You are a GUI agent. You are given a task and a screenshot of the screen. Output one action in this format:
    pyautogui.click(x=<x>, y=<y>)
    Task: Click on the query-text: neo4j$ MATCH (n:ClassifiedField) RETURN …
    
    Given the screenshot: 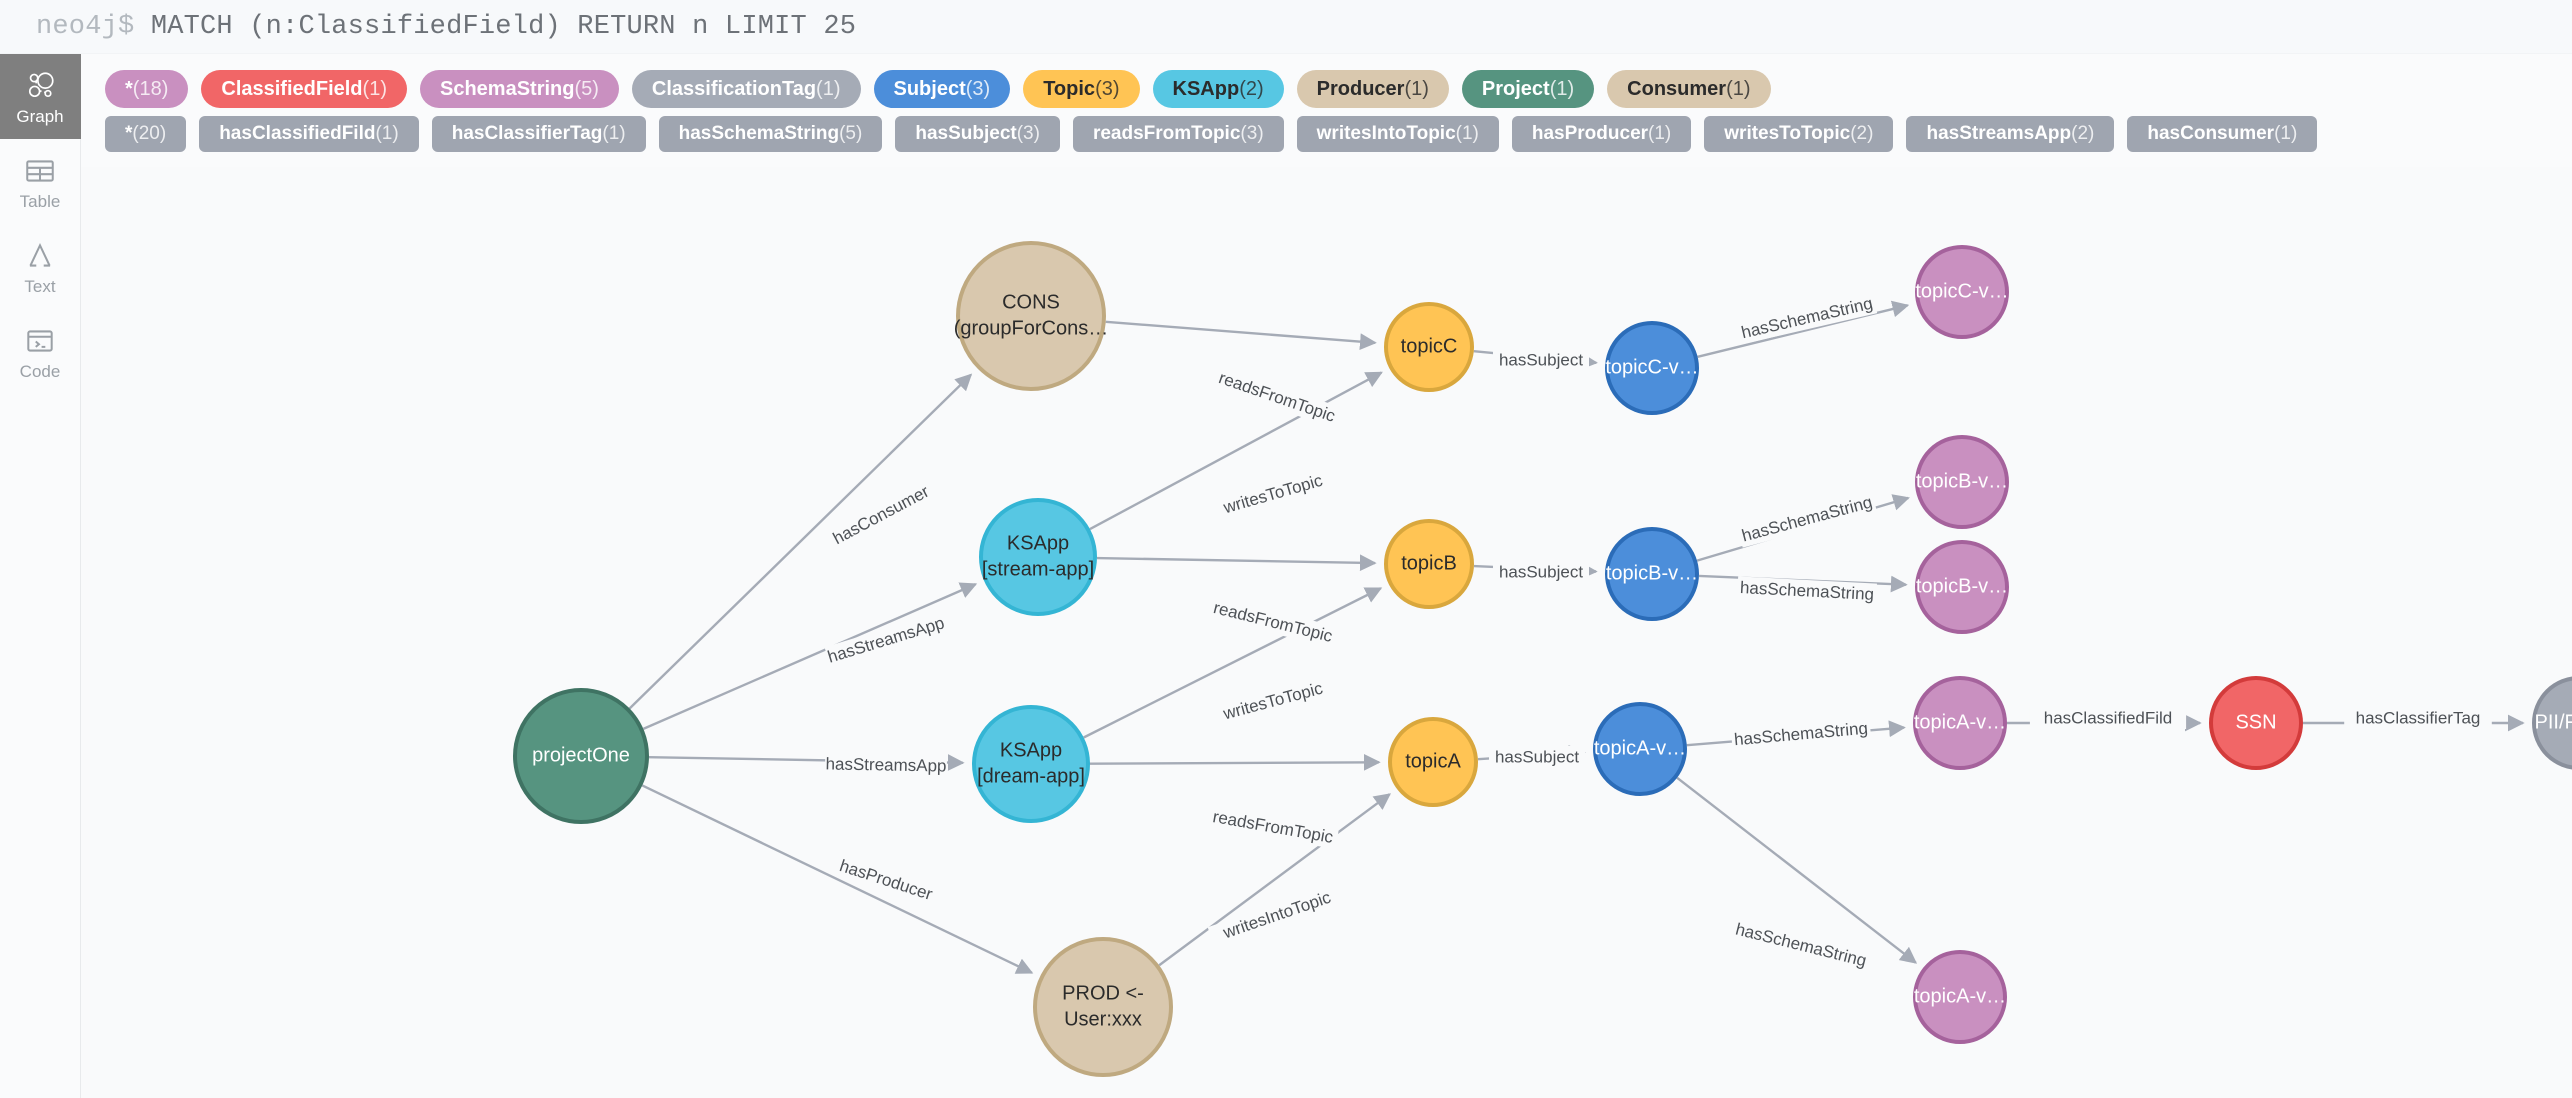 What is the action you would take?
    pyautogui.click(x=446, y=27)
    